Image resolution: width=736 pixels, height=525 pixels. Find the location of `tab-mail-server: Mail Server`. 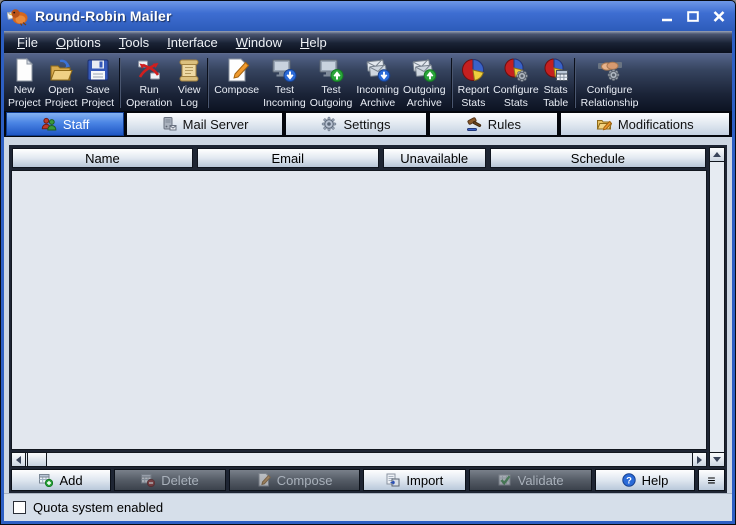

tab-mail-server: Mail Server is located at coordinates (204, 124).